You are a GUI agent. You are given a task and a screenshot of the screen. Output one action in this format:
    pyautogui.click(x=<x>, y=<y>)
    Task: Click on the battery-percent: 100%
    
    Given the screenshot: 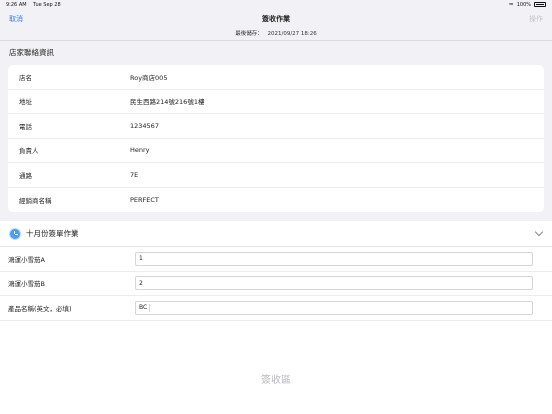 What is the action you would take?
    pyautogui.click(x=523, y=4)
    